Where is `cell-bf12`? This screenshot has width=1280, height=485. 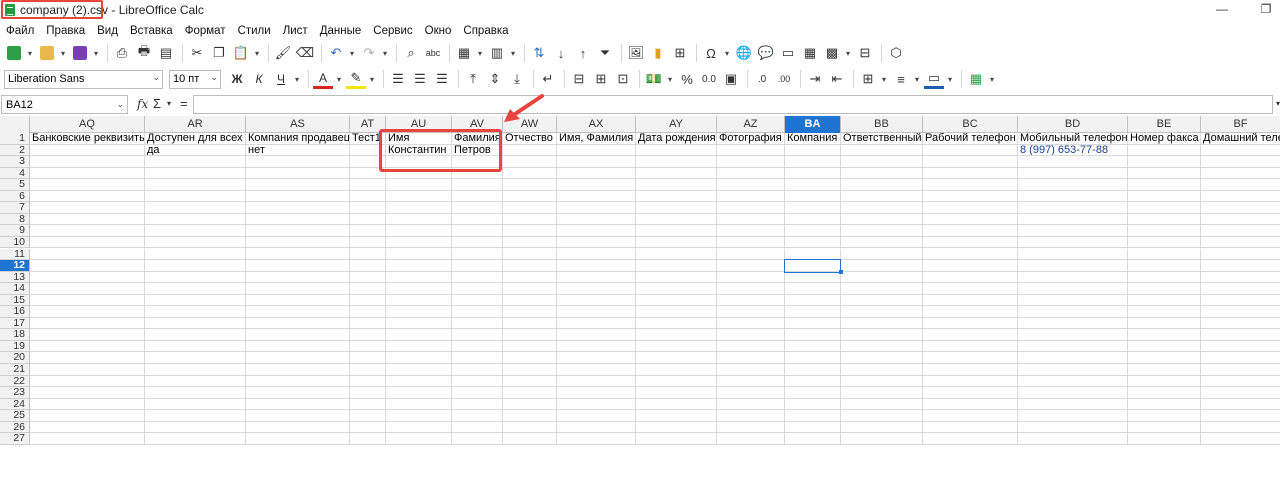
cell-bf12 is located at coordinates (1240, 266).